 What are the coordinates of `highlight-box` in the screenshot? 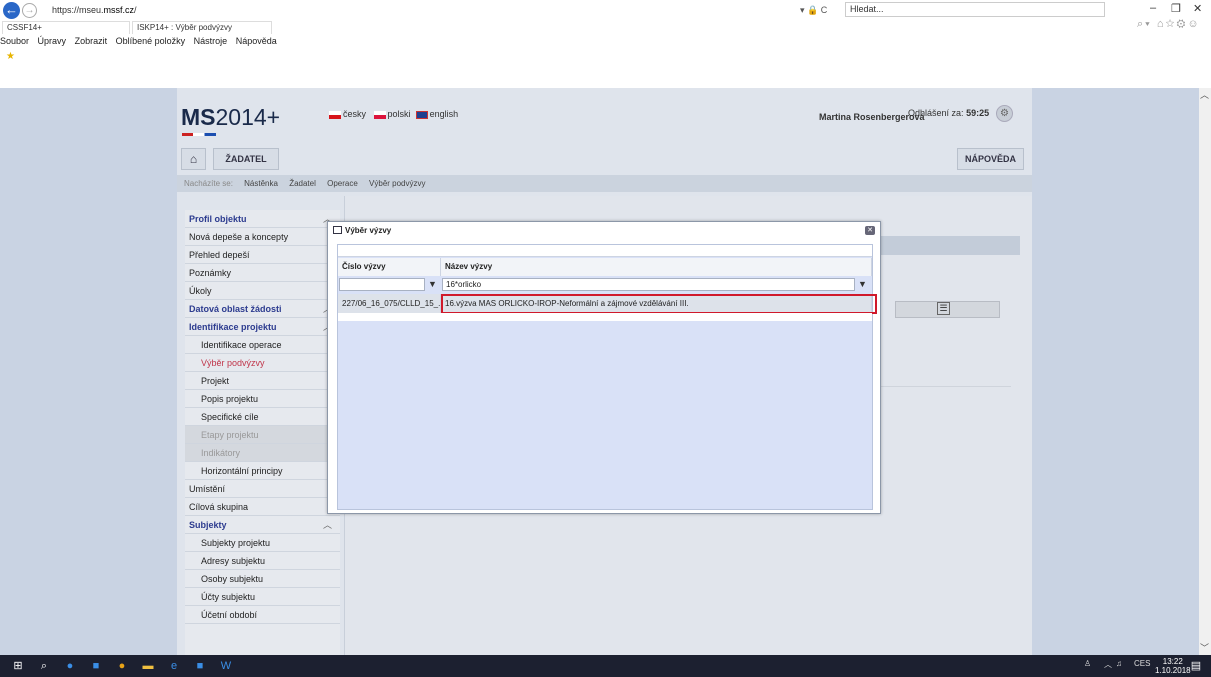 It's located at (659, 304).